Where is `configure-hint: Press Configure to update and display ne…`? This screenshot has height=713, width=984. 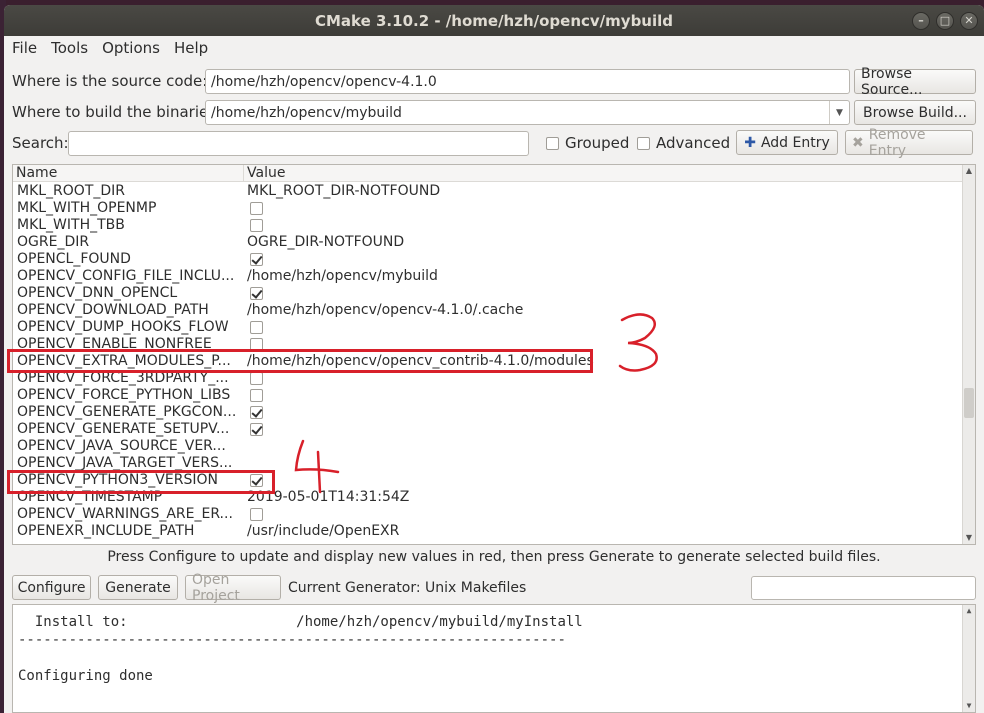
configure-hint: Press Configure to update and display ne… is located at coordinates (494, 557).